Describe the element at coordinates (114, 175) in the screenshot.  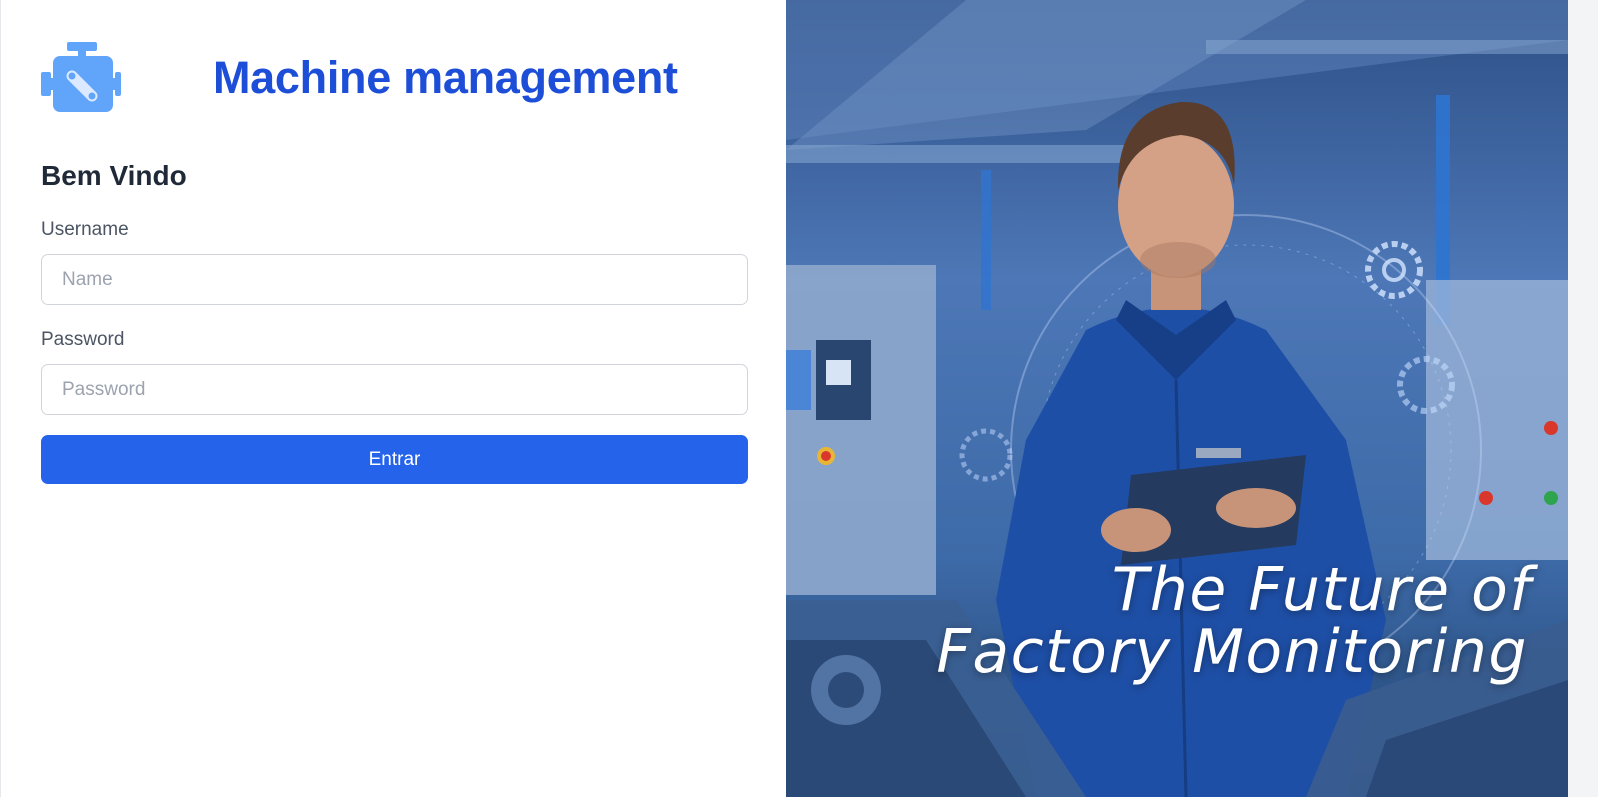
I see `welcome-heading: Bem Vindo` at that location.